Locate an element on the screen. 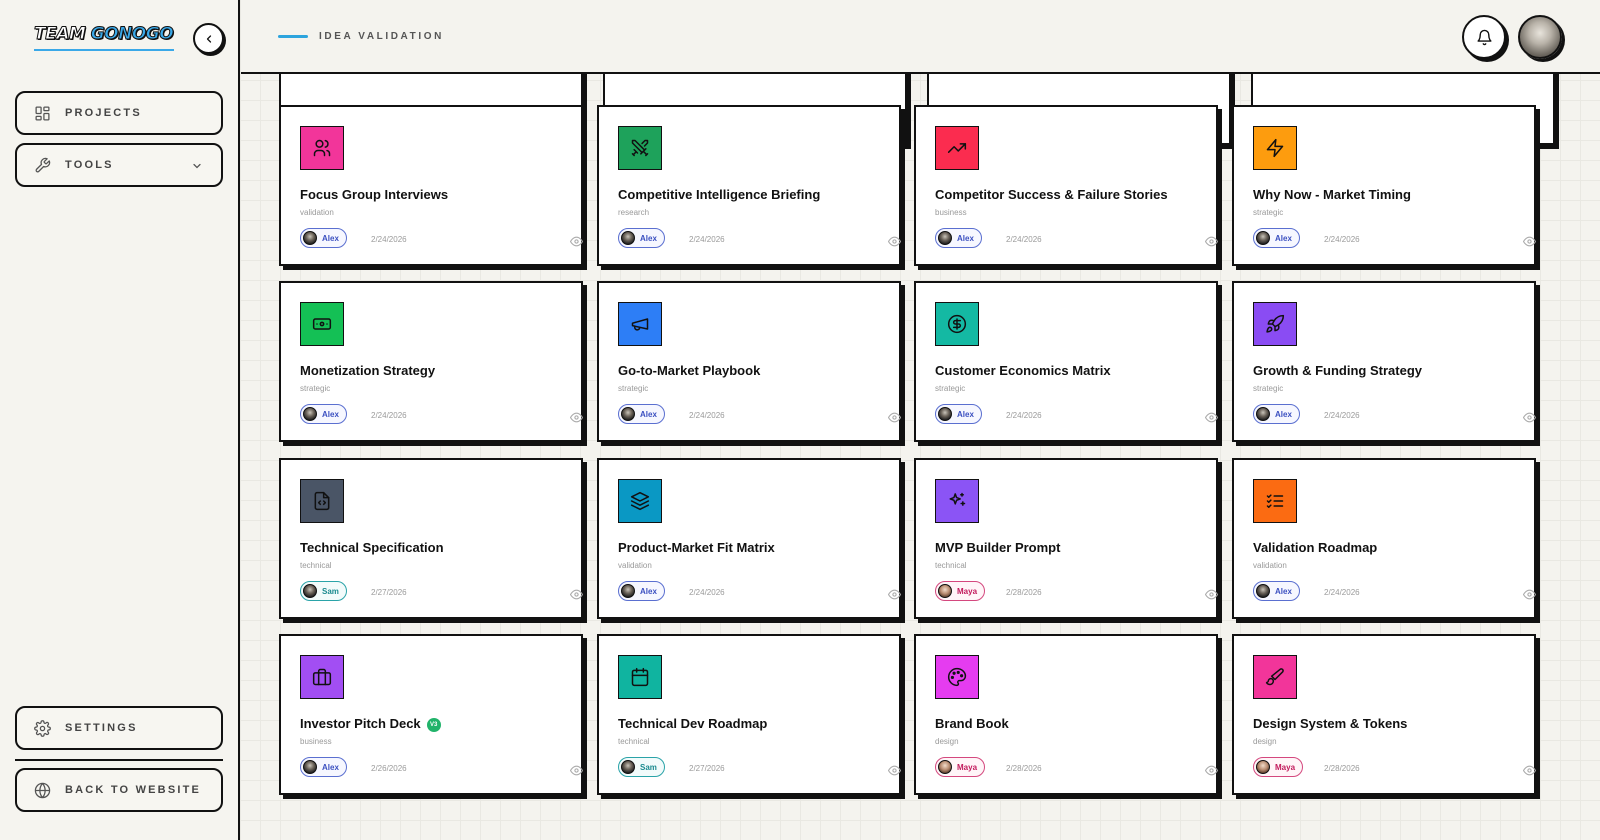 The image size is (1600, 840). file-code-icon is located at coordinates (322, 501).